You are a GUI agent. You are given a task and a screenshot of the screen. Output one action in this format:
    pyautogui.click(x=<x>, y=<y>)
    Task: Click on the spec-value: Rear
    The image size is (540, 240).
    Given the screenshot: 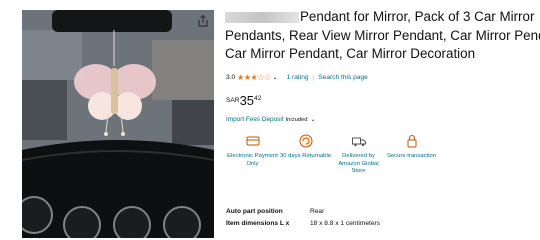 What is the action you would take?
    pyautogui.click(x=317, y=211)
    